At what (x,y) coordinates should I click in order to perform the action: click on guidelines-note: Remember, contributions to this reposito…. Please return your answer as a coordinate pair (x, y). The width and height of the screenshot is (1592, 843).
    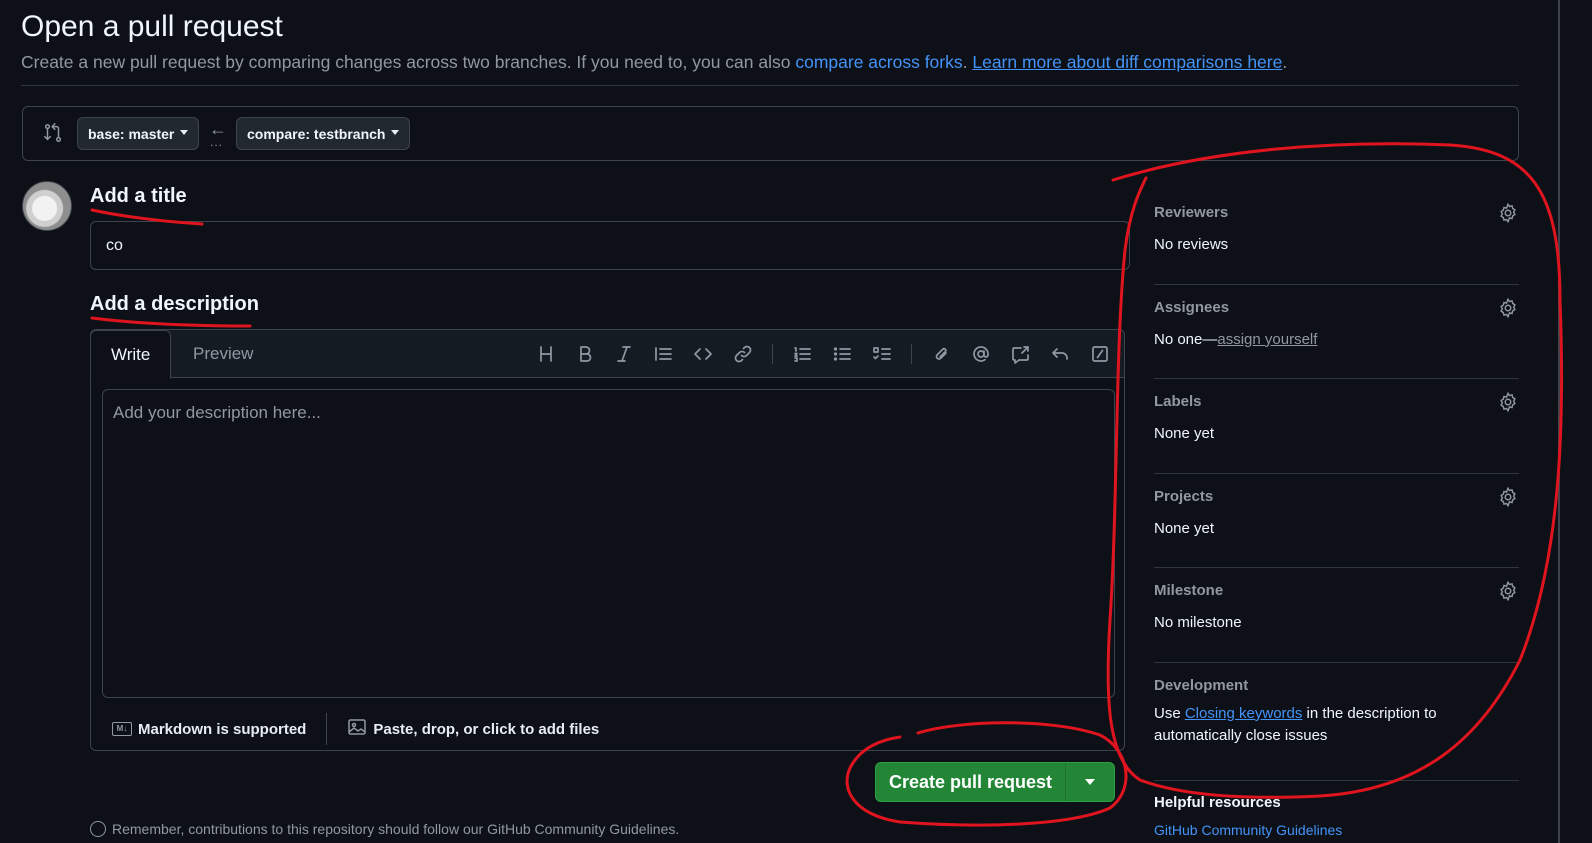
    Looking at the image, I should click on (384, 829).